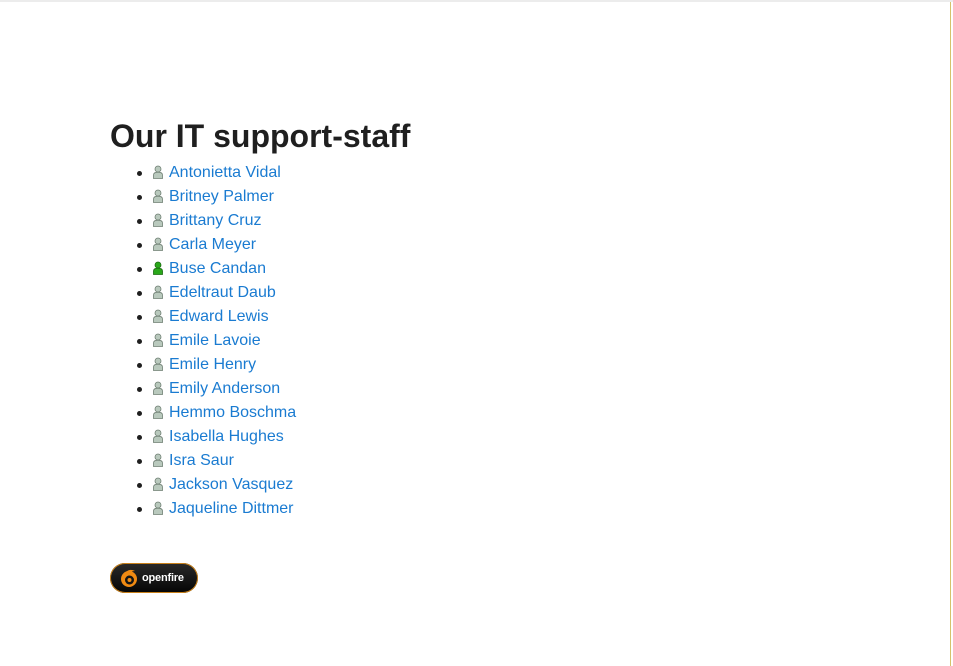  Describe the element at coordinates (226, 436) in the screenshot. I see `staff-name-link: Isabella Hughes` at that location.